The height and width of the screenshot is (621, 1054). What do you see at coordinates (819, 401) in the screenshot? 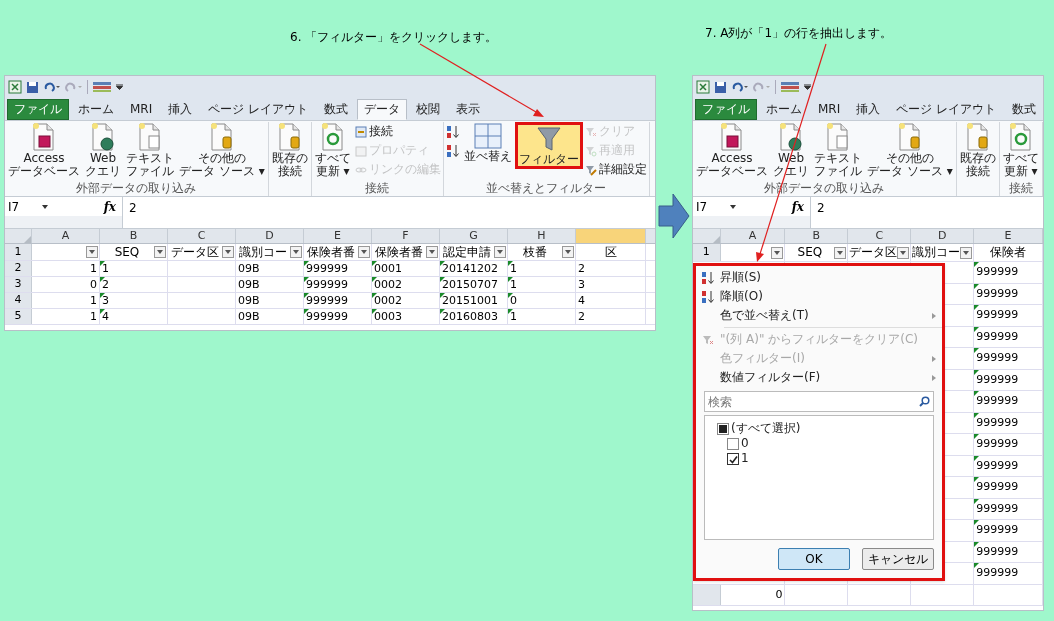
I see `search-field: 検索` at bounding box center [819, 401].